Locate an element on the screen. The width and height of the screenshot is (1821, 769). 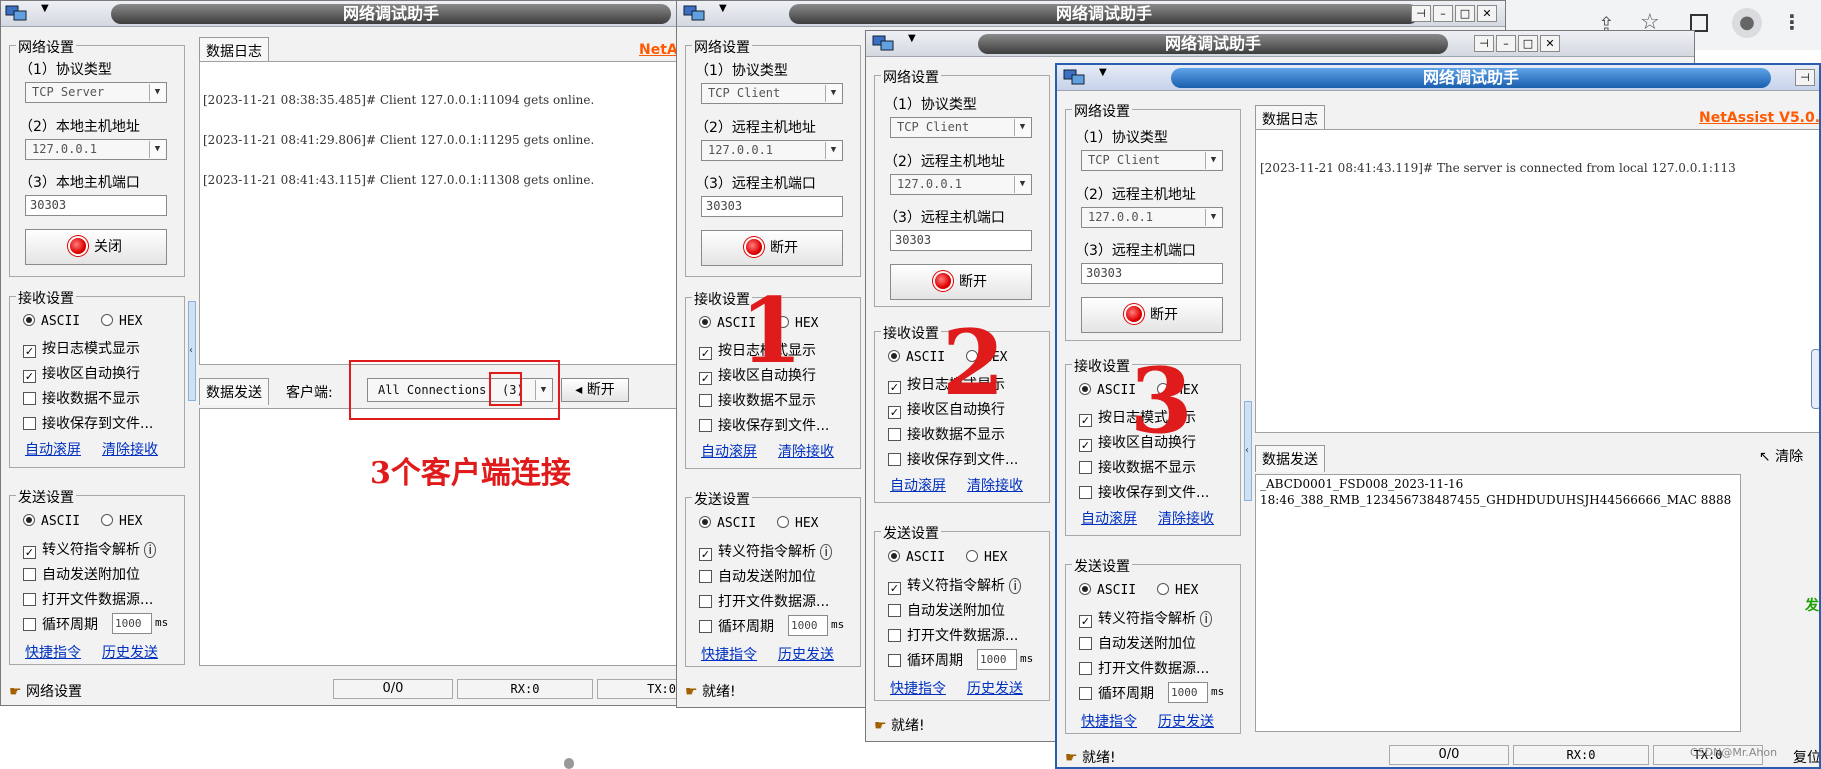
title-bar: ▼ 网络调试助手 ⊣ – □ ✕ is located at coordinates (1091, 14).